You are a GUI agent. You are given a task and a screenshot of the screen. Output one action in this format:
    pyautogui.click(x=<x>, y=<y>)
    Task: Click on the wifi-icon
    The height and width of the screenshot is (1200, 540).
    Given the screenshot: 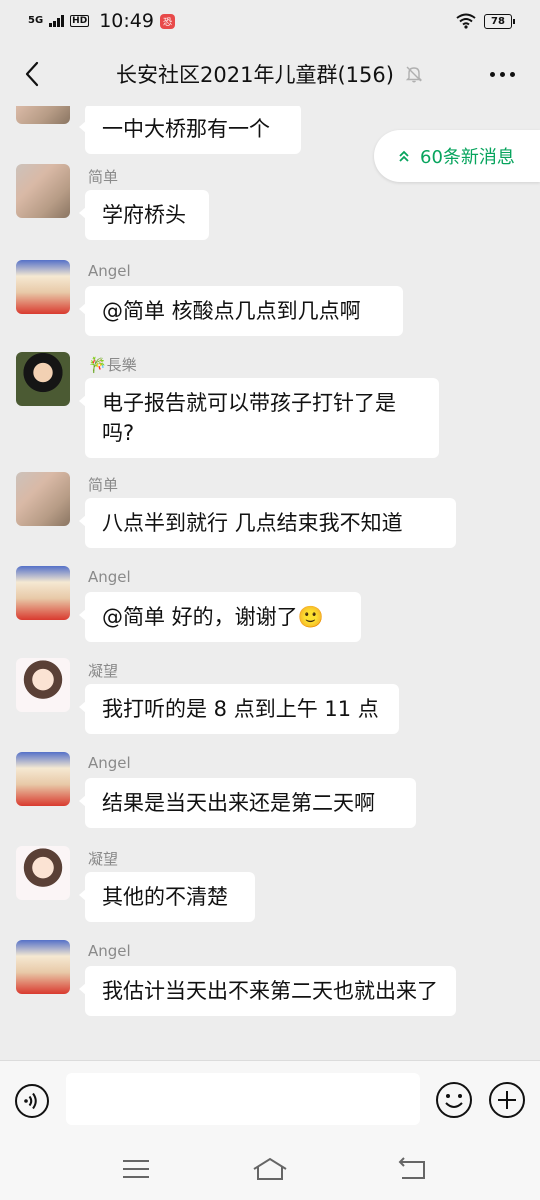 What is the action you would take?
    pyautogui.click(x=466, y=21)
    